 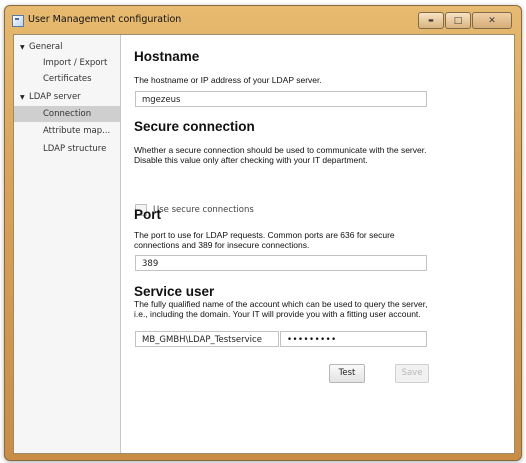 I want to click on app-icon, so click(x=18, y=21).